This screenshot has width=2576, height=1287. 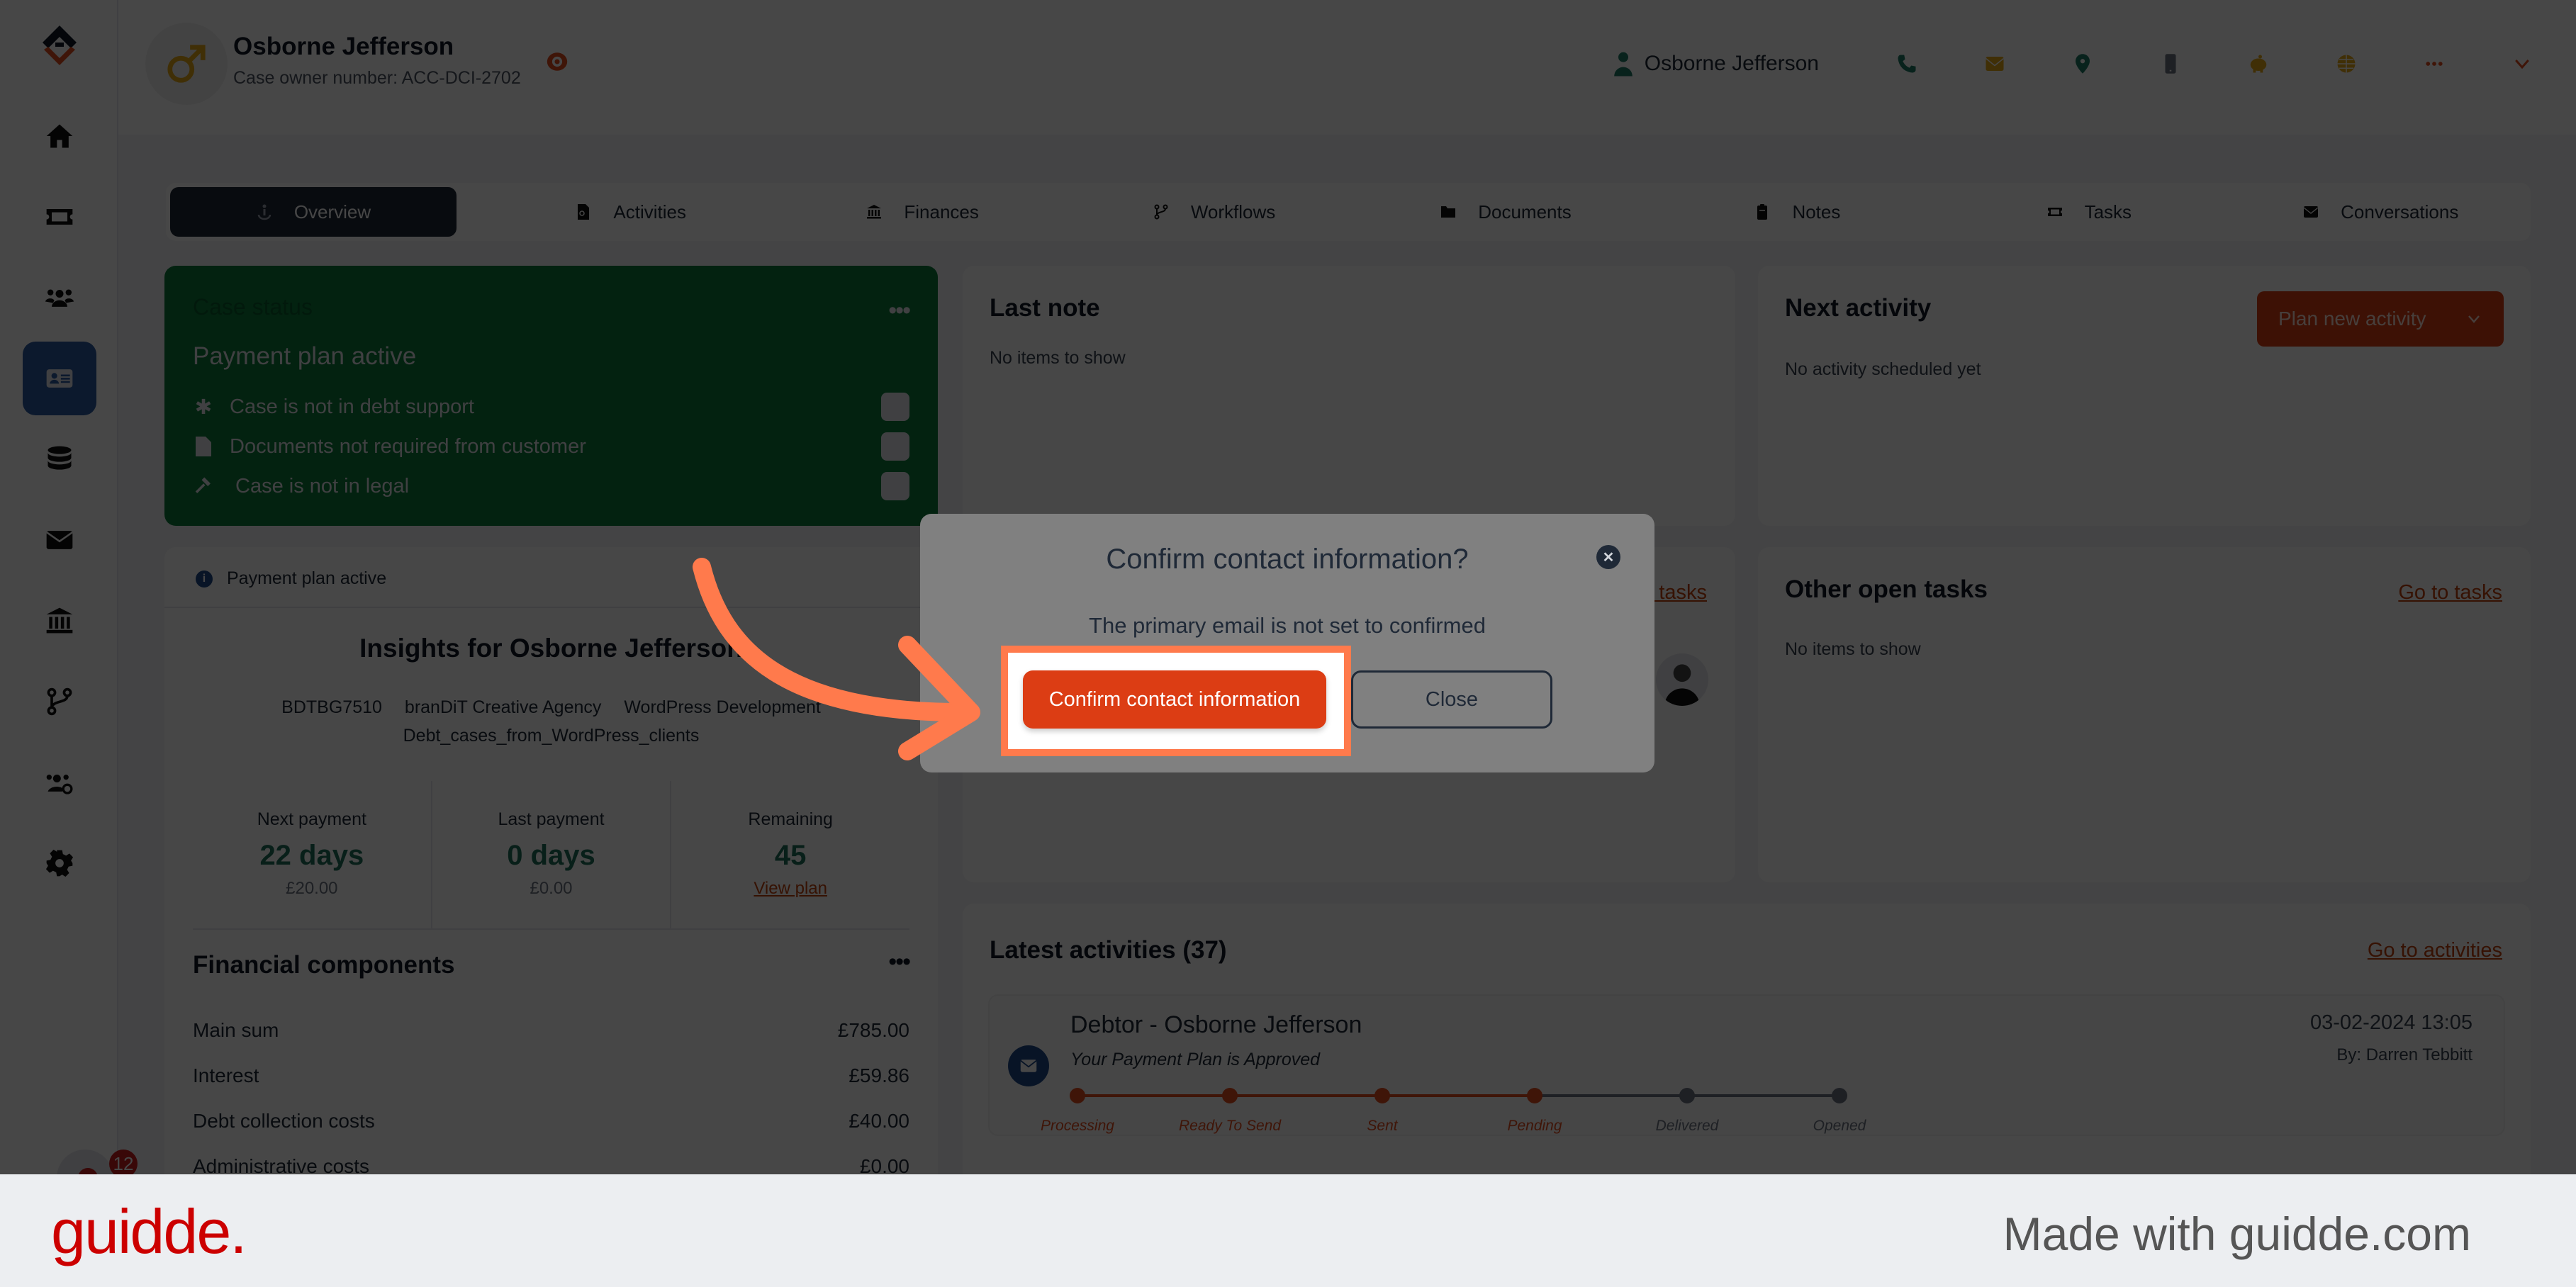 I want to click on made-with-guidde: Made with guidde.com, so click(x=2237, y=1234).